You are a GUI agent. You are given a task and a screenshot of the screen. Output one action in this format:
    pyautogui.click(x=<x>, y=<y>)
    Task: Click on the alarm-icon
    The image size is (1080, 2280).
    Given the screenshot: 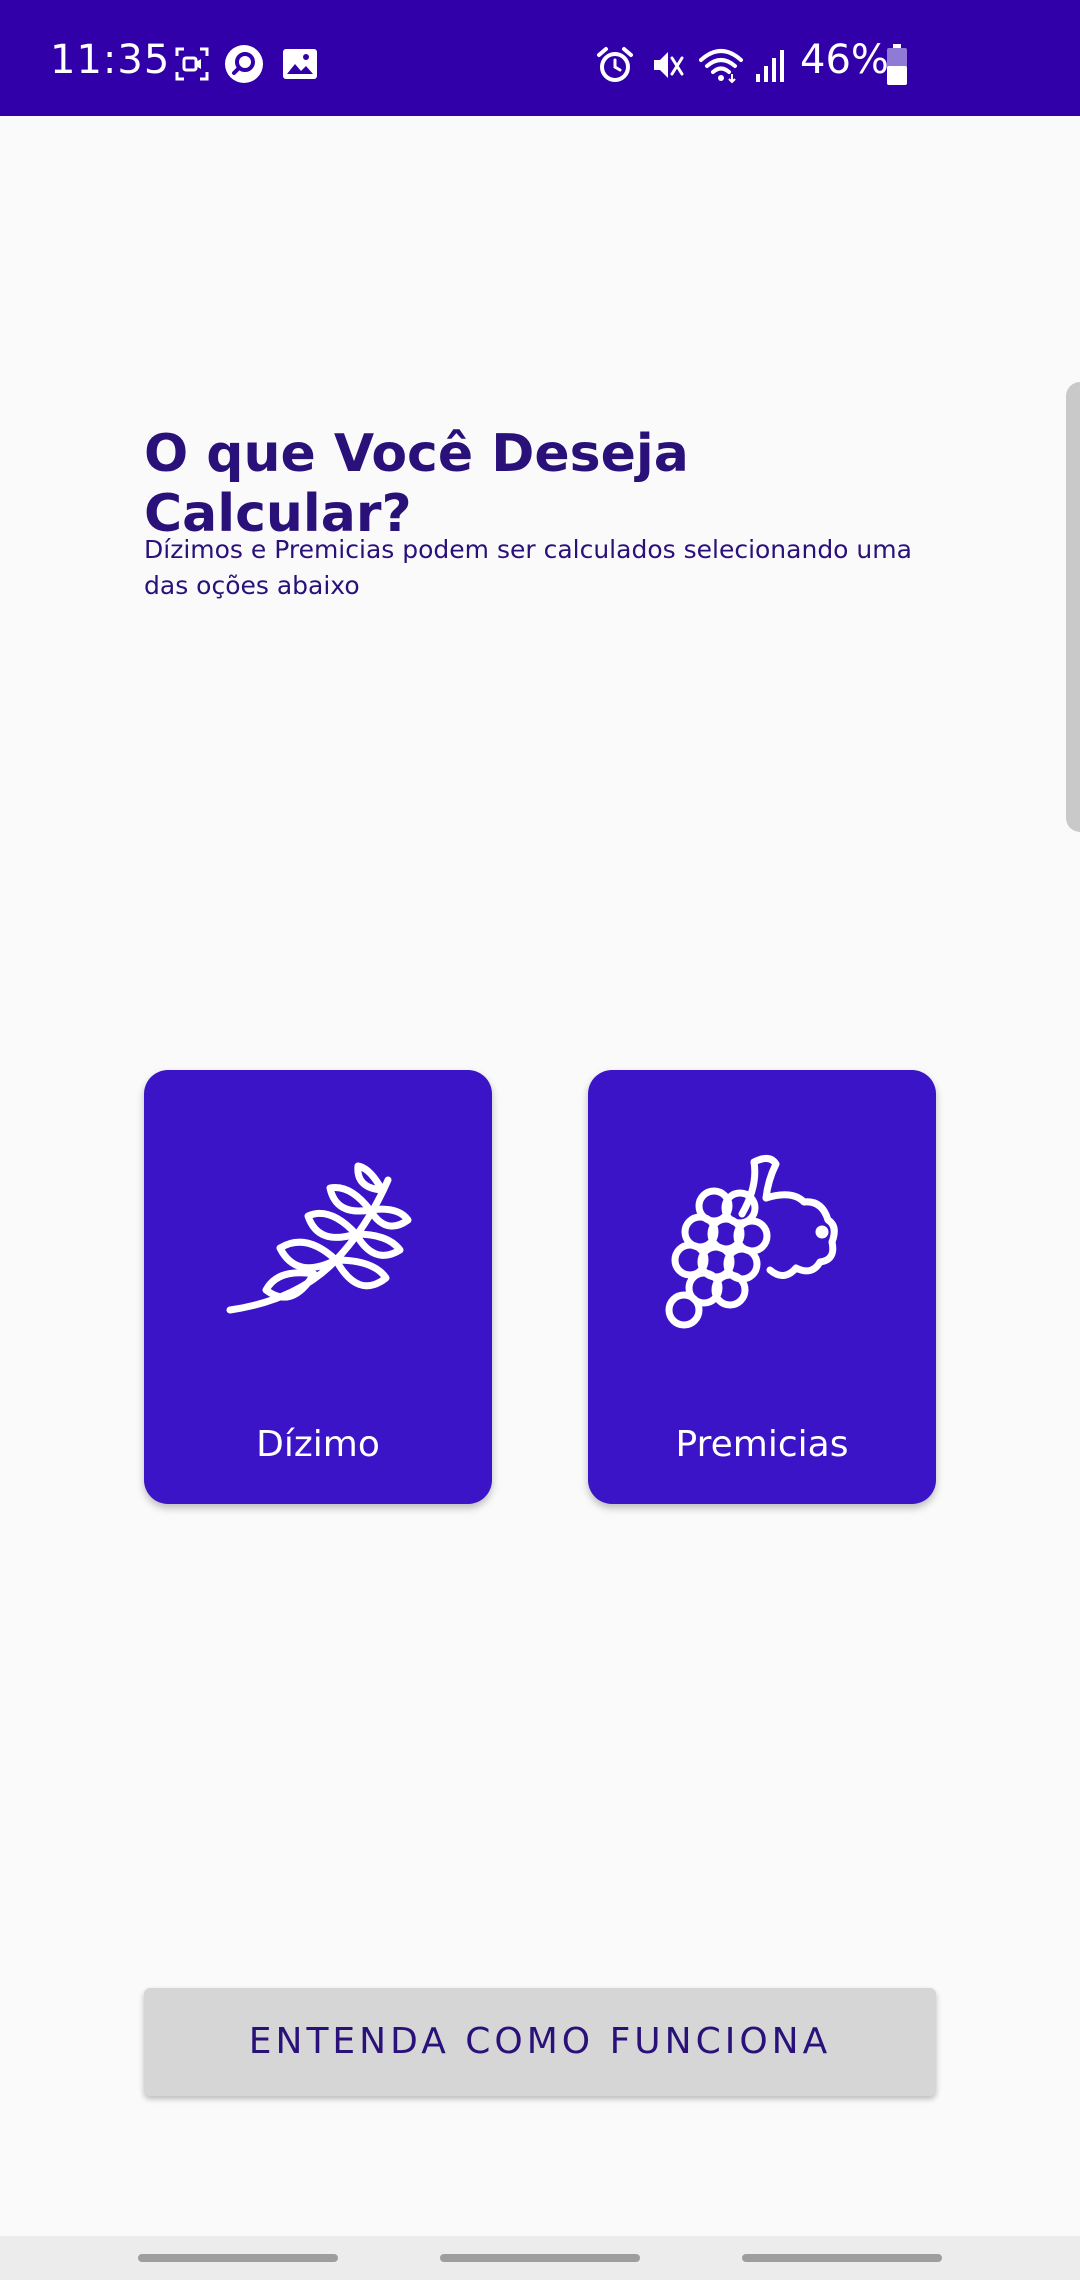 What is the action you would take?
    pyautogui.click(x=615, y=64)
    